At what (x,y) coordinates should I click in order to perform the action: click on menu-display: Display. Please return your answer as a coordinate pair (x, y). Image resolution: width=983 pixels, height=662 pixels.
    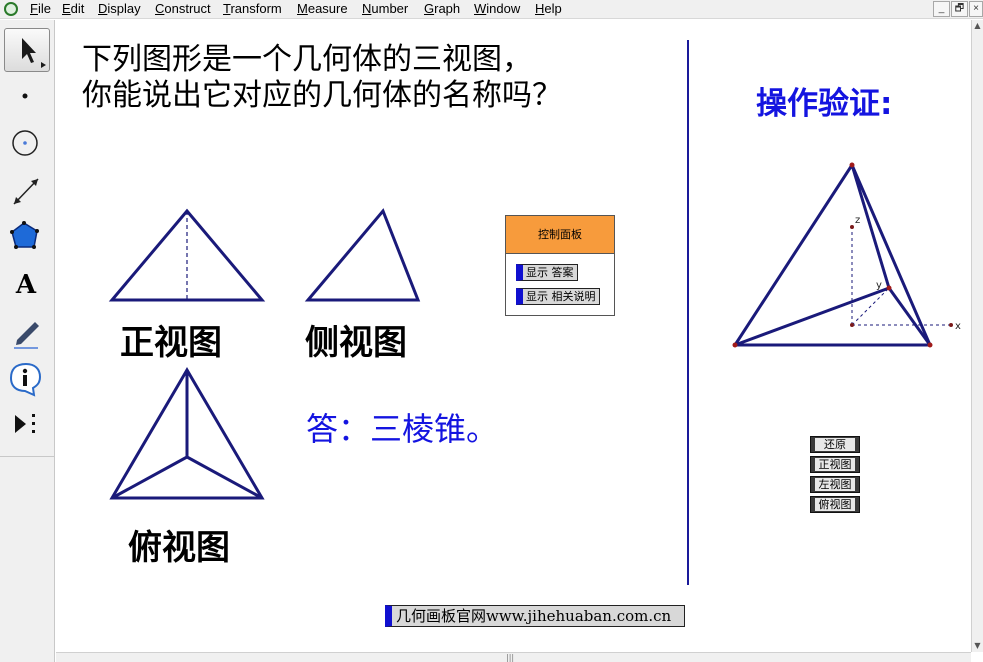
    Looking at the image, I should click on (119, 8).